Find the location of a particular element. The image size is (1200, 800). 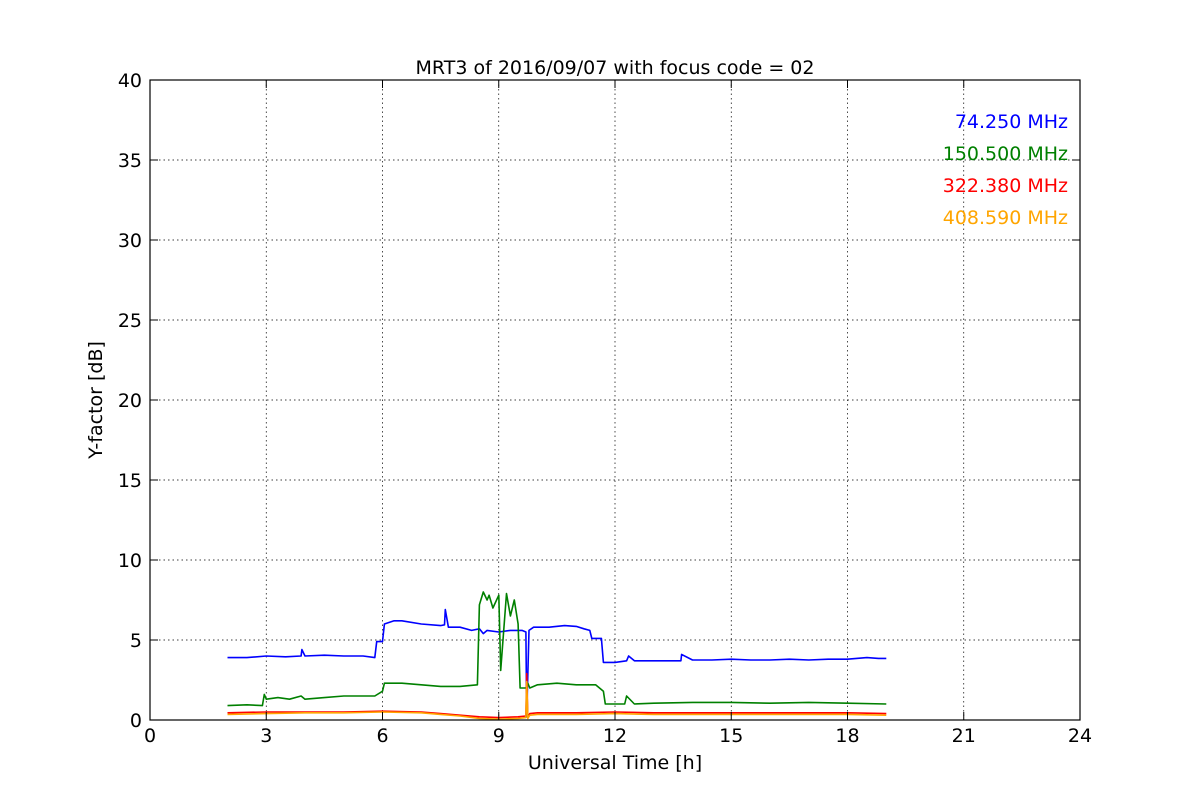

legend-entry-0: 74.250 MHz is located at coordinates (1011, 122).